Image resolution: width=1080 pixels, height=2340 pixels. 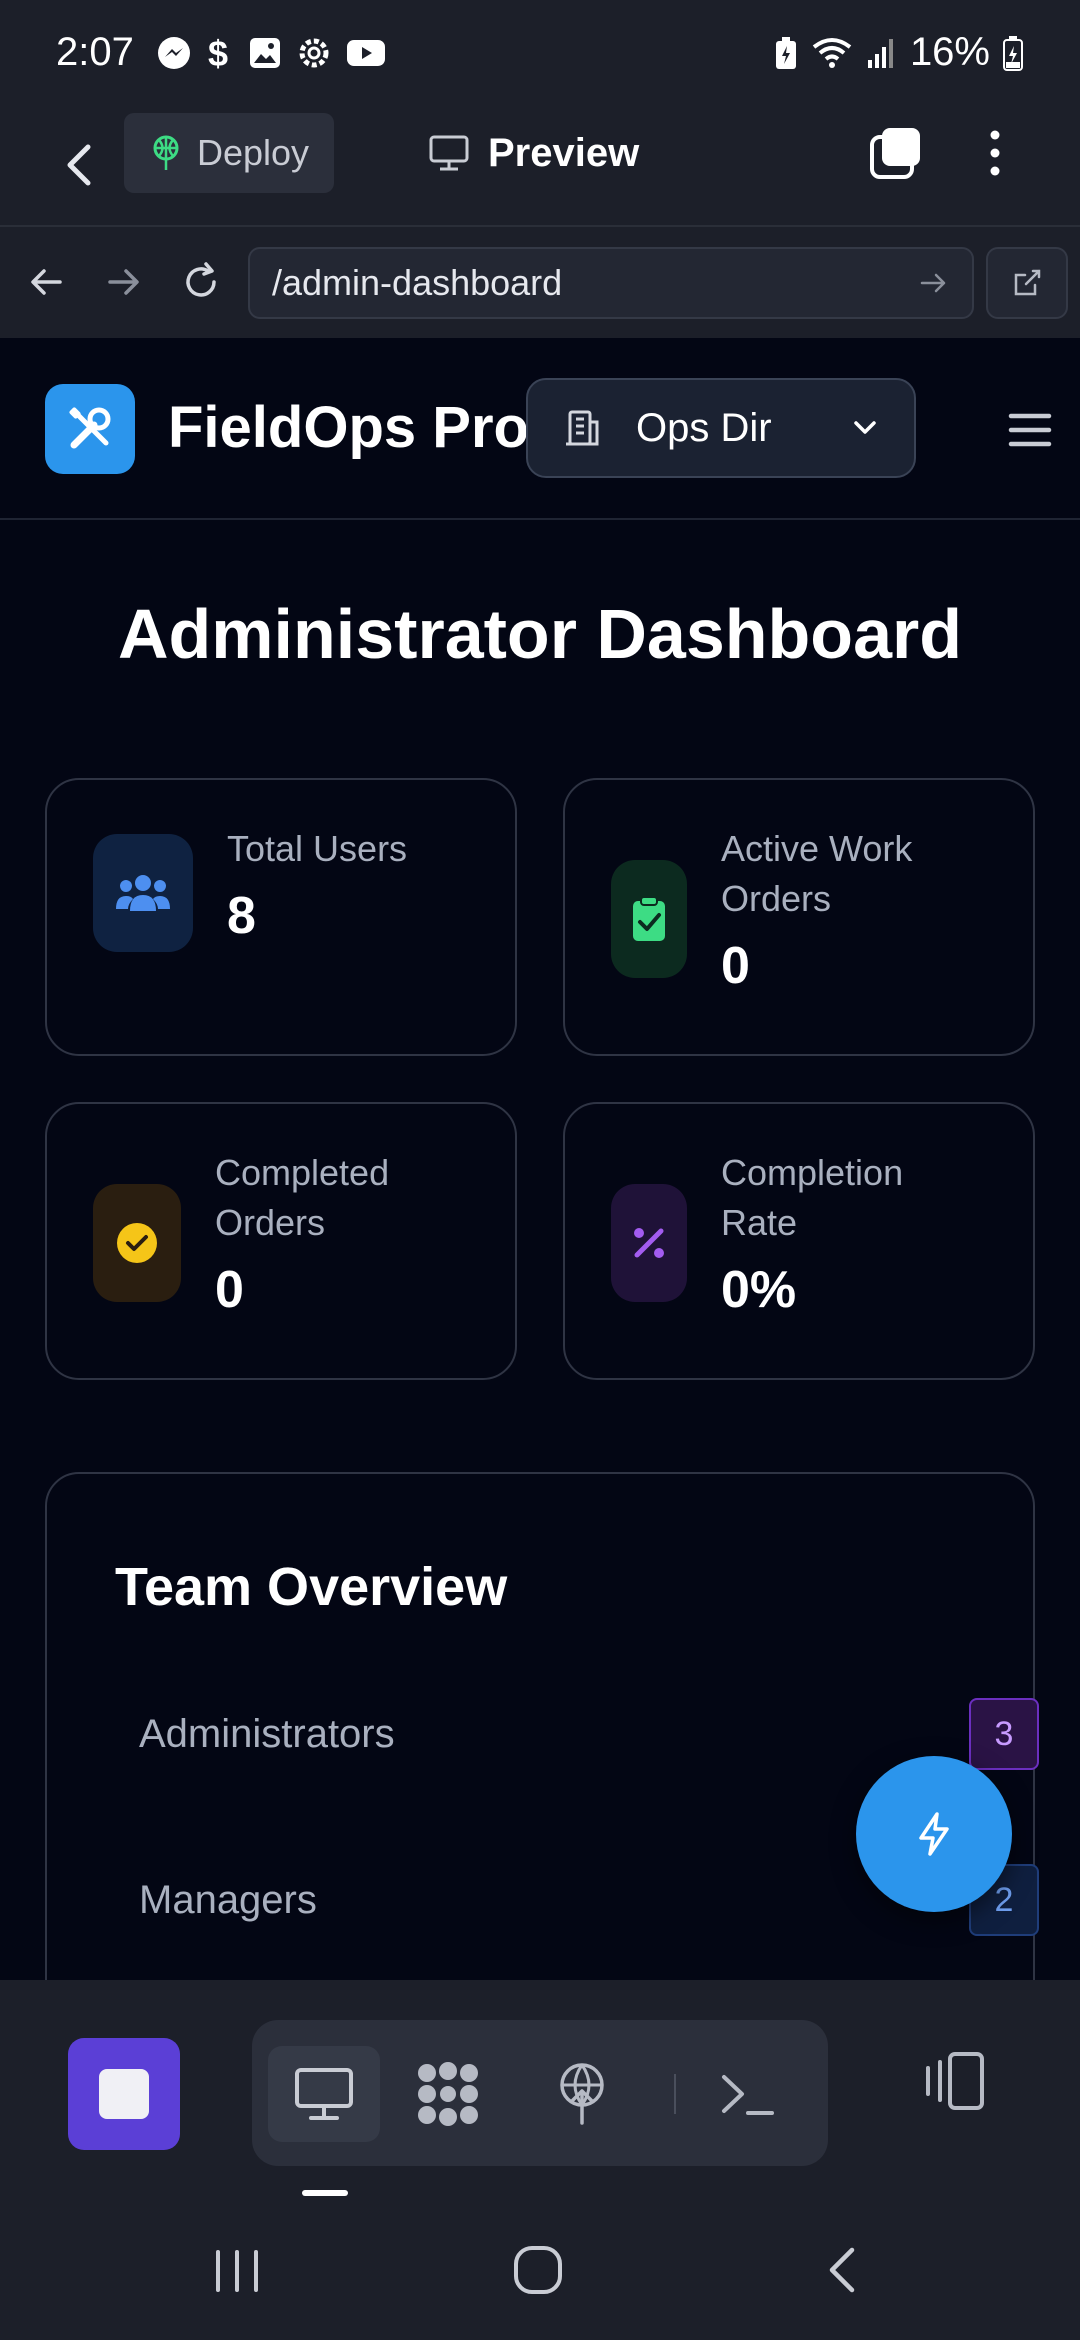 I want to click on tool-shell, so click(x=748, y=2094).